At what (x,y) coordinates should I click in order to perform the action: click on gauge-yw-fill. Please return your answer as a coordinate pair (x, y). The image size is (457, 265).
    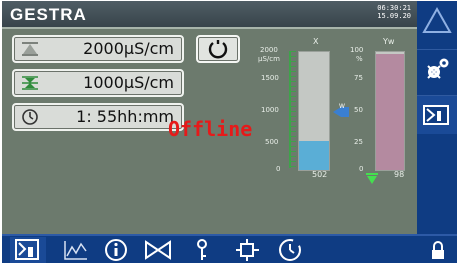
    Looking at the image, I should click on (390, 112).